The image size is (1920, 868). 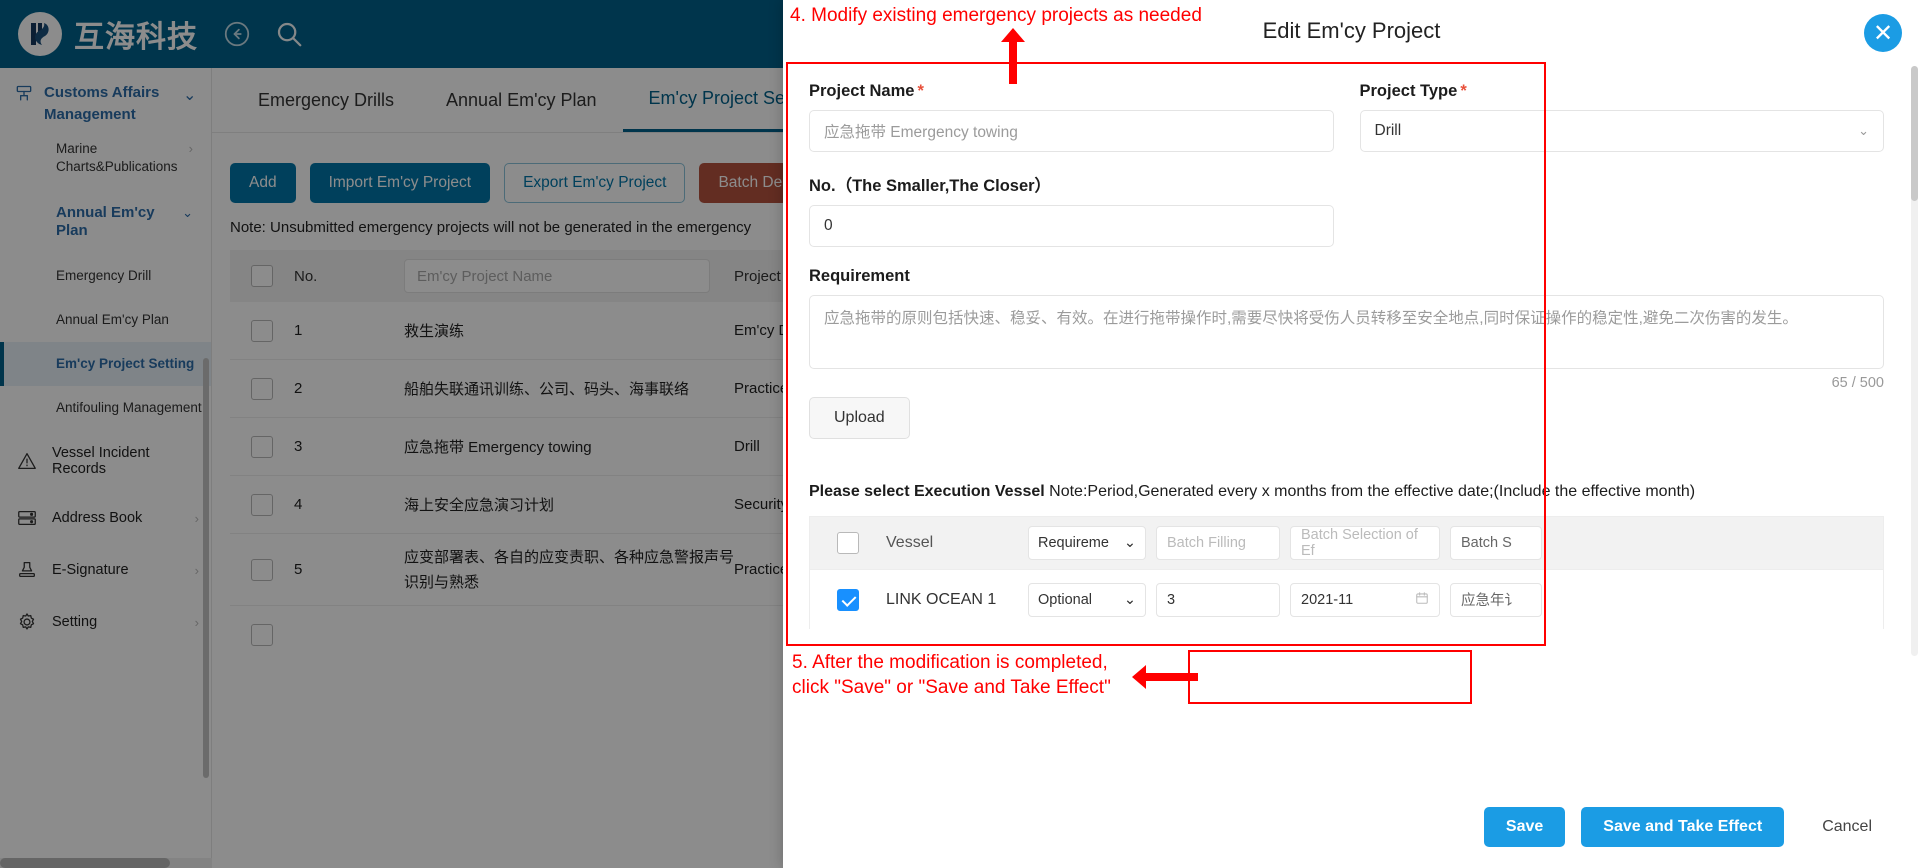 What do you see at coordinates (921, 132) in the screenshot?
I see `project-name-value: 应急拖带 Emergency towing` at bounding box center [921, 132].